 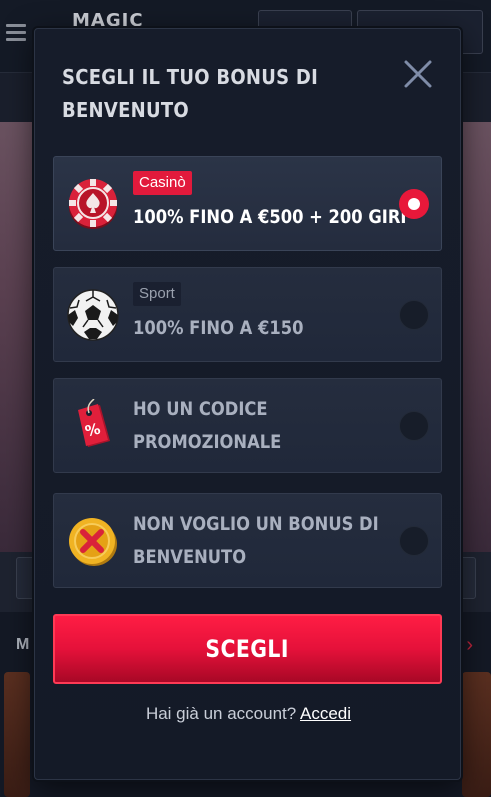 What do you see at coordinates (190, 557) in the screenshot?
I see `bonus-option-label-line2: BENVENUTO` at bounding box center [190, 557].